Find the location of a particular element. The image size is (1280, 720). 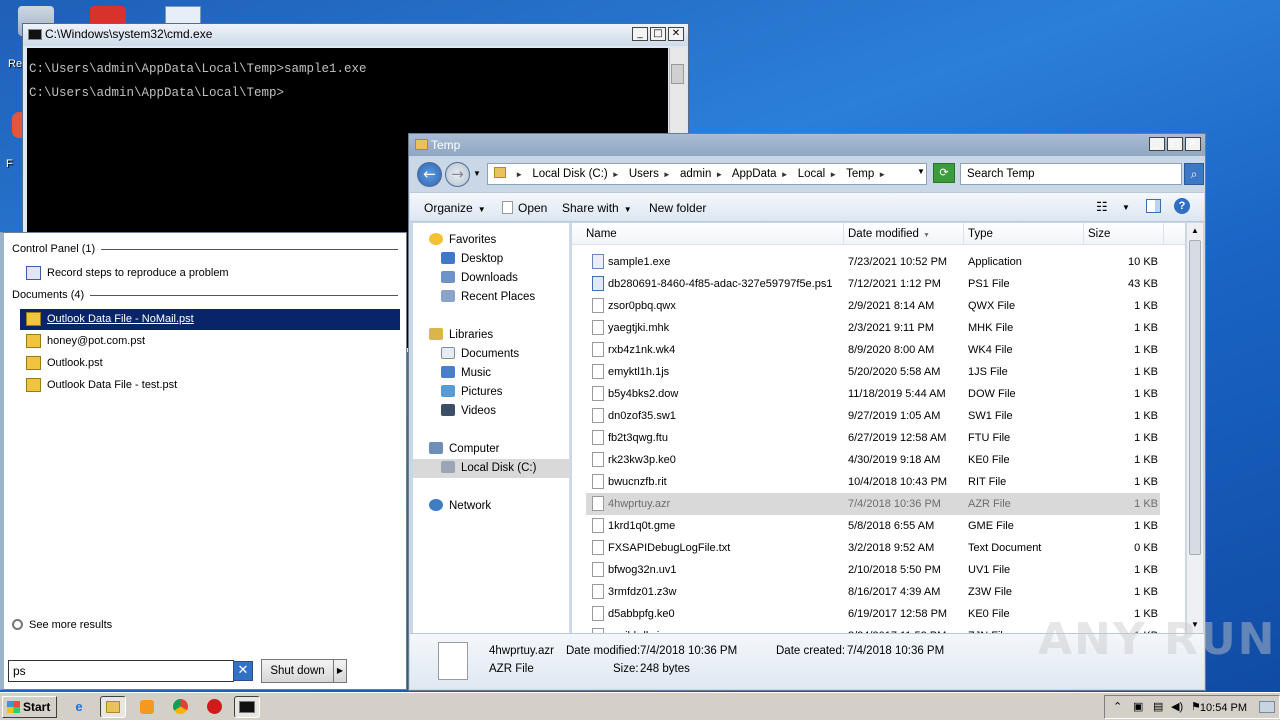

cmd-scroll-thumb is located at coordinates (677, 74).